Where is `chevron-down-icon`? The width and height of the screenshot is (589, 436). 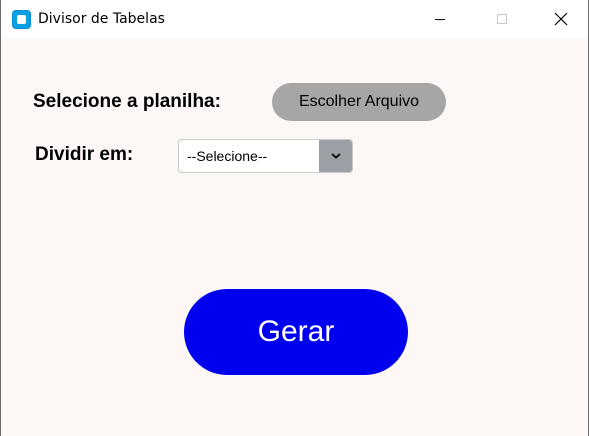
chevron-down-icon is located at coordinates (335, 156).